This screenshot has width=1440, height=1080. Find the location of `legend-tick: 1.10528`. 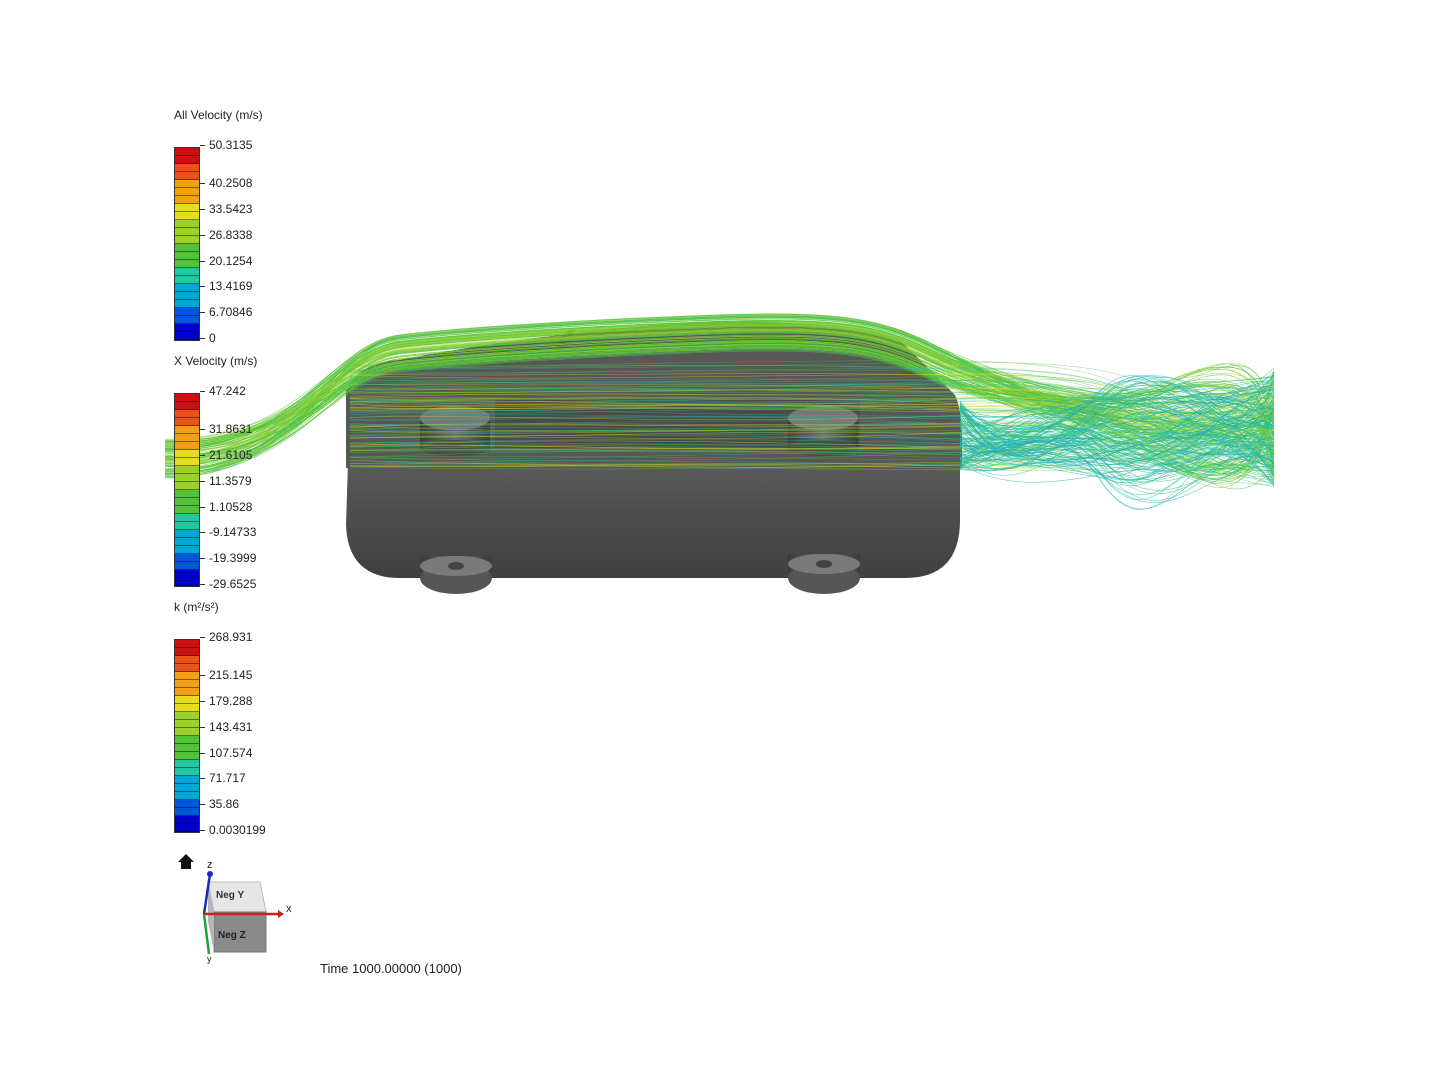

legend-tick: 1.10528 is located at coordinates (226, 507).